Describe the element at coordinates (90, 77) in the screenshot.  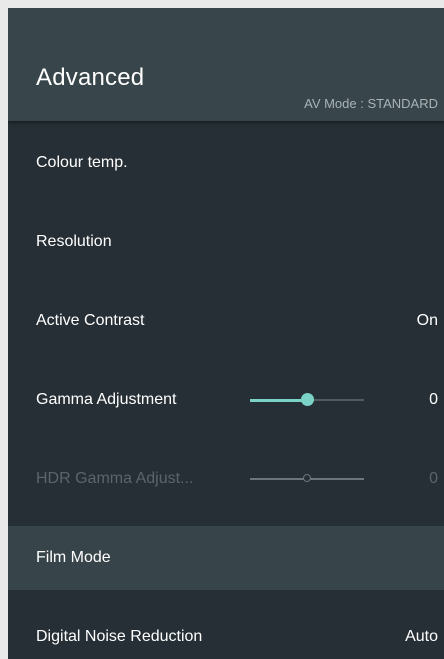
I see `page-title: Advanced` at that location.